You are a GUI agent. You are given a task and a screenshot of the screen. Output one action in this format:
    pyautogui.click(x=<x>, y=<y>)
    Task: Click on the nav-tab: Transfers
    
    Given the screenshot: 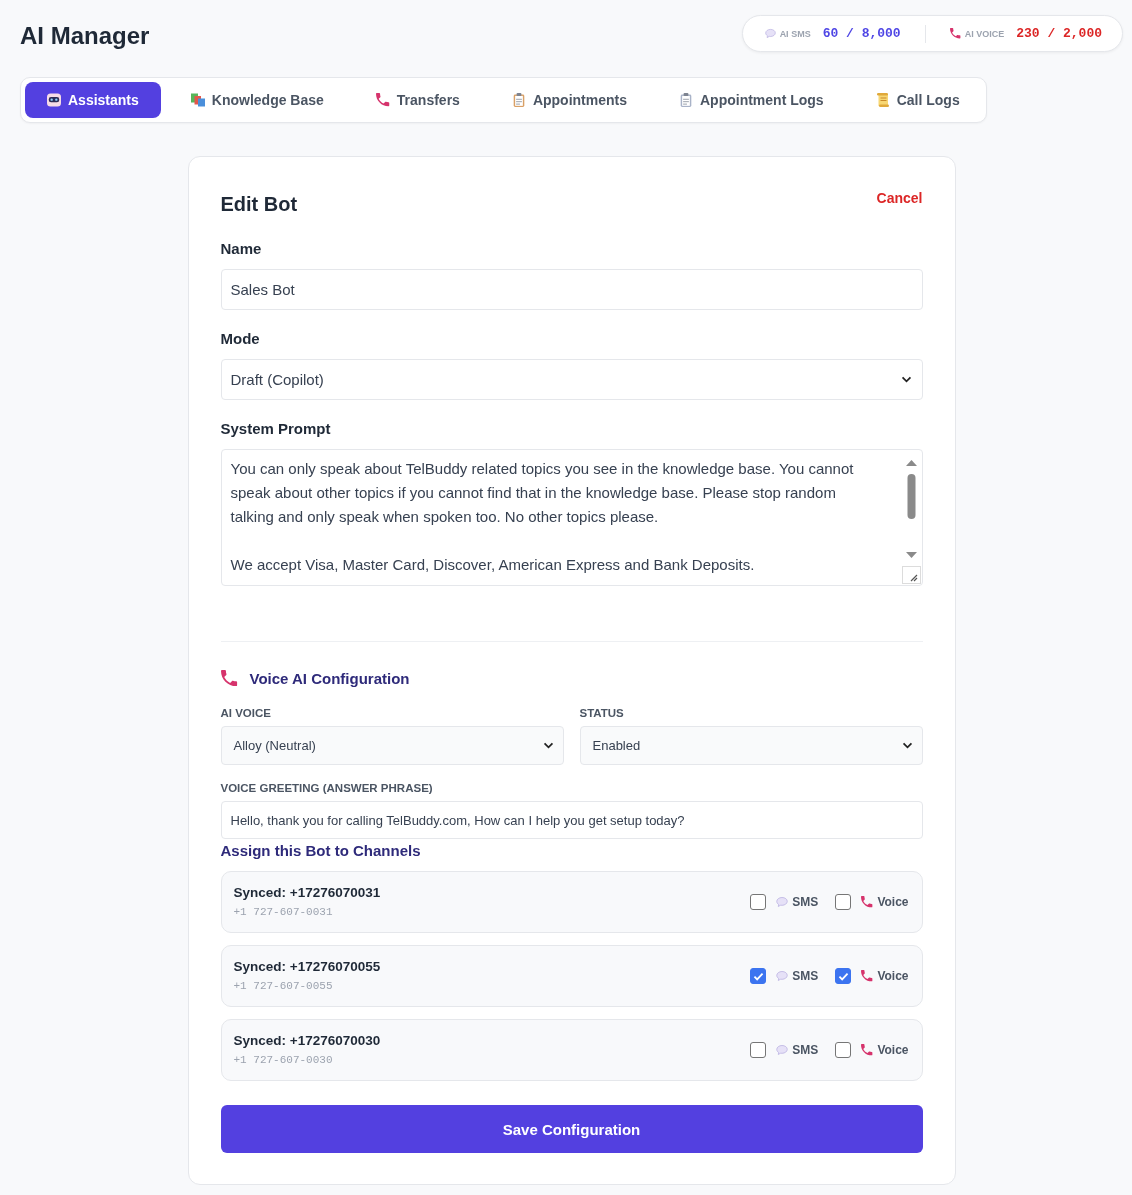 What is the action you would take?
    pyautogui.click(x=417, y=100)
    